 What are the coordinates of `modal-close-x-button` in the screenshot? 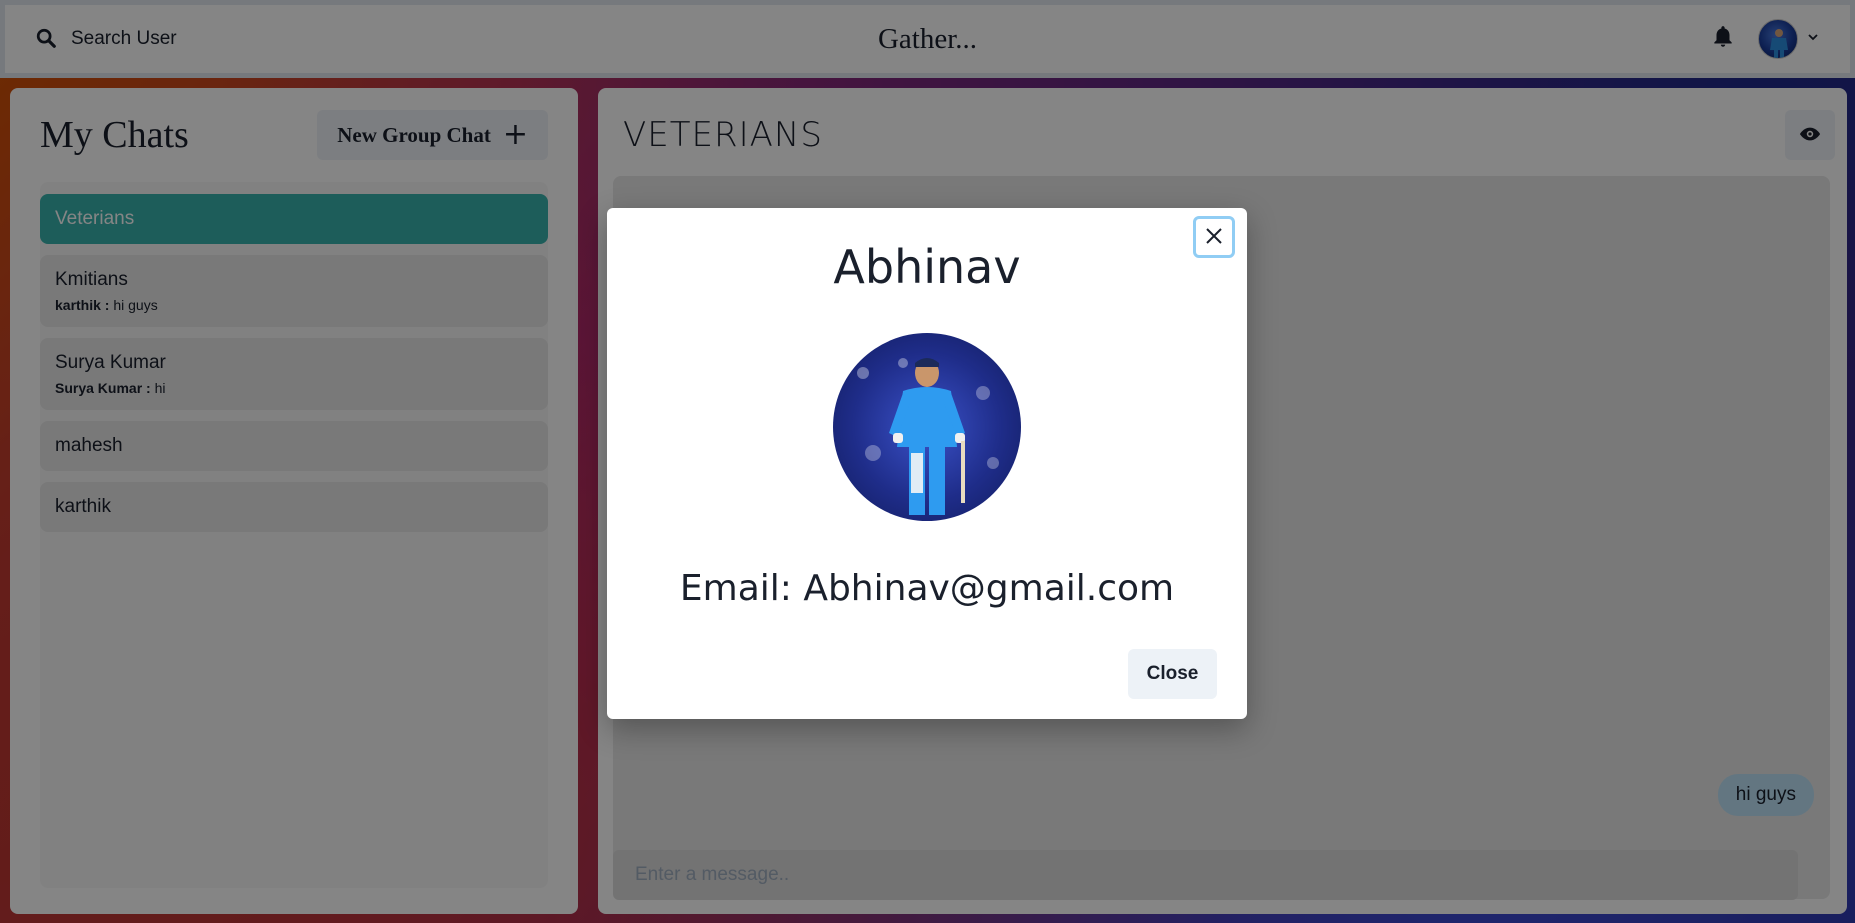 It's located at (1214, 237).